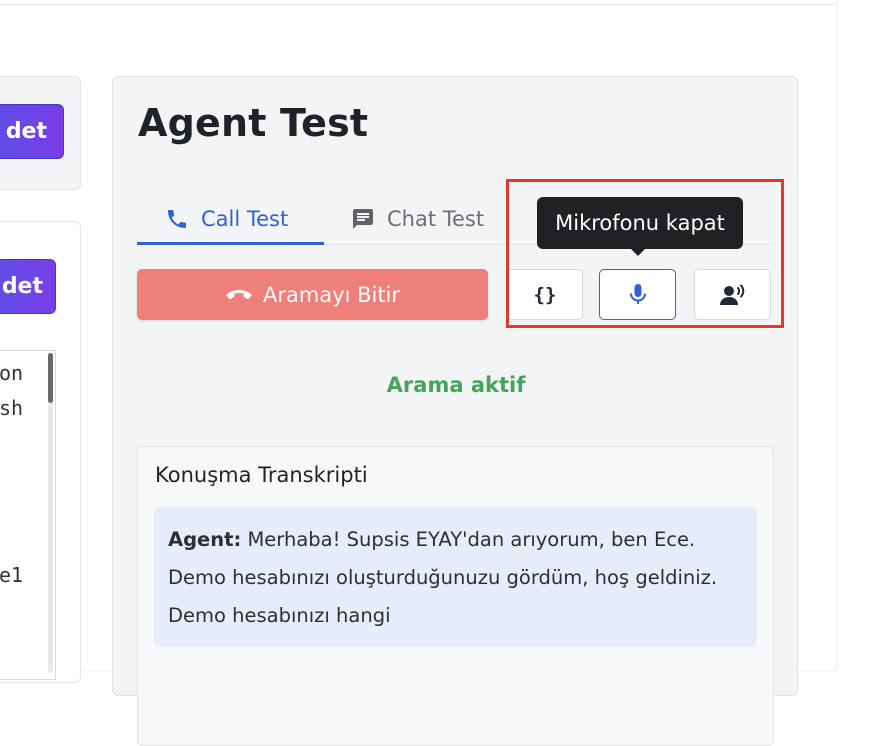 The height and width of the screenshot is (746, 870). What do you see at coordinates (363, 219) in the screenshot?
I see `chat-icon` at bounding box center [363, 219].